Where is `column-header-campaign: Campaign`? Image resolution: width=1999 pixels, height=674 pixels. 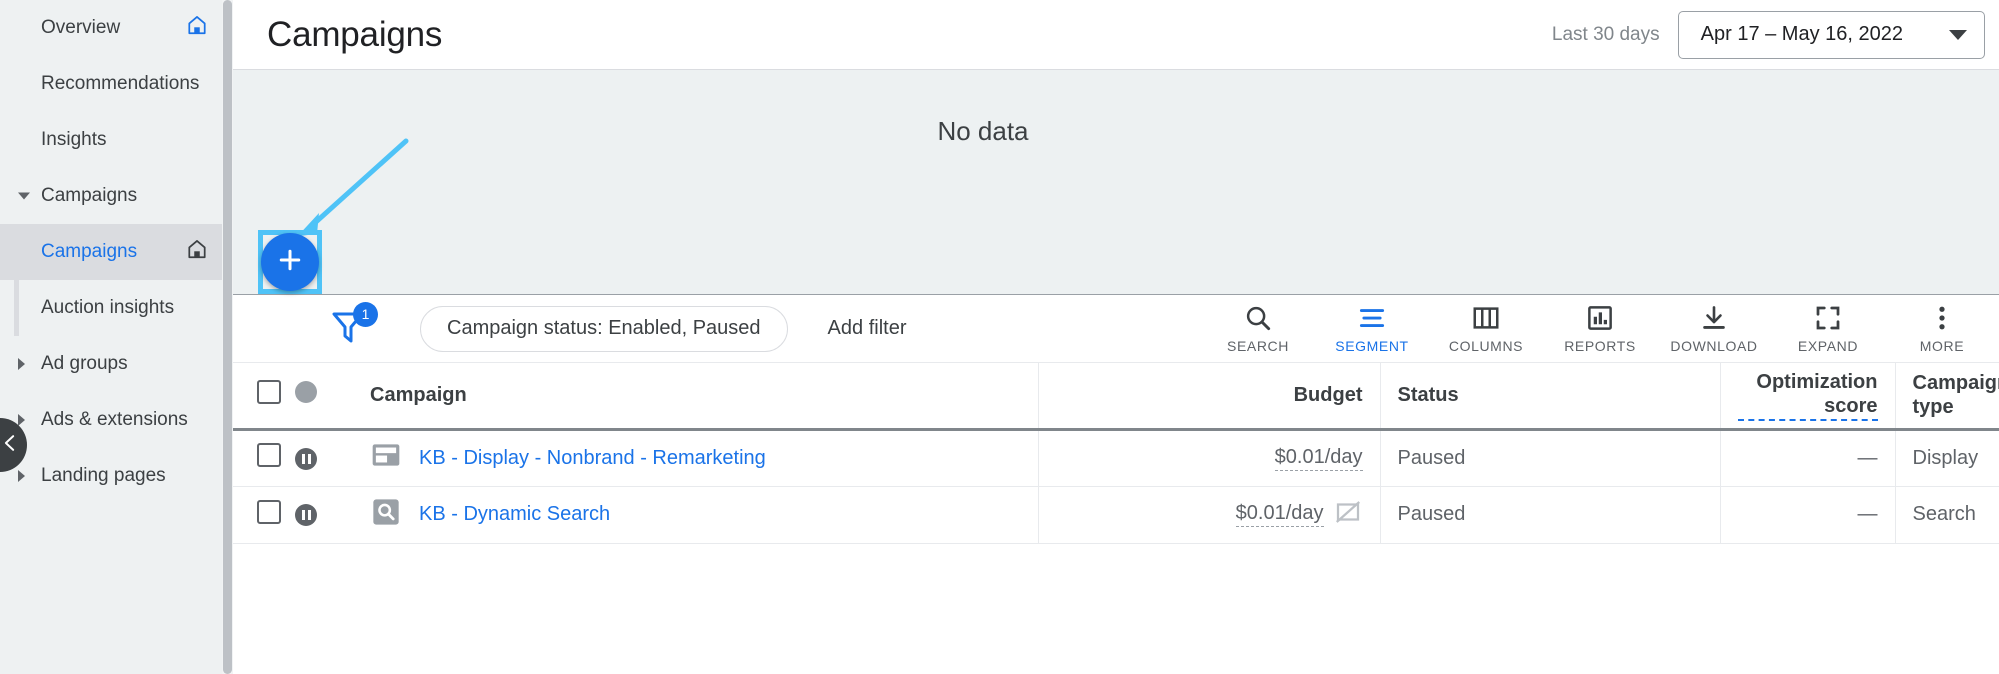 column-header-campaign: Campaign is located at coordinates (696, 397).